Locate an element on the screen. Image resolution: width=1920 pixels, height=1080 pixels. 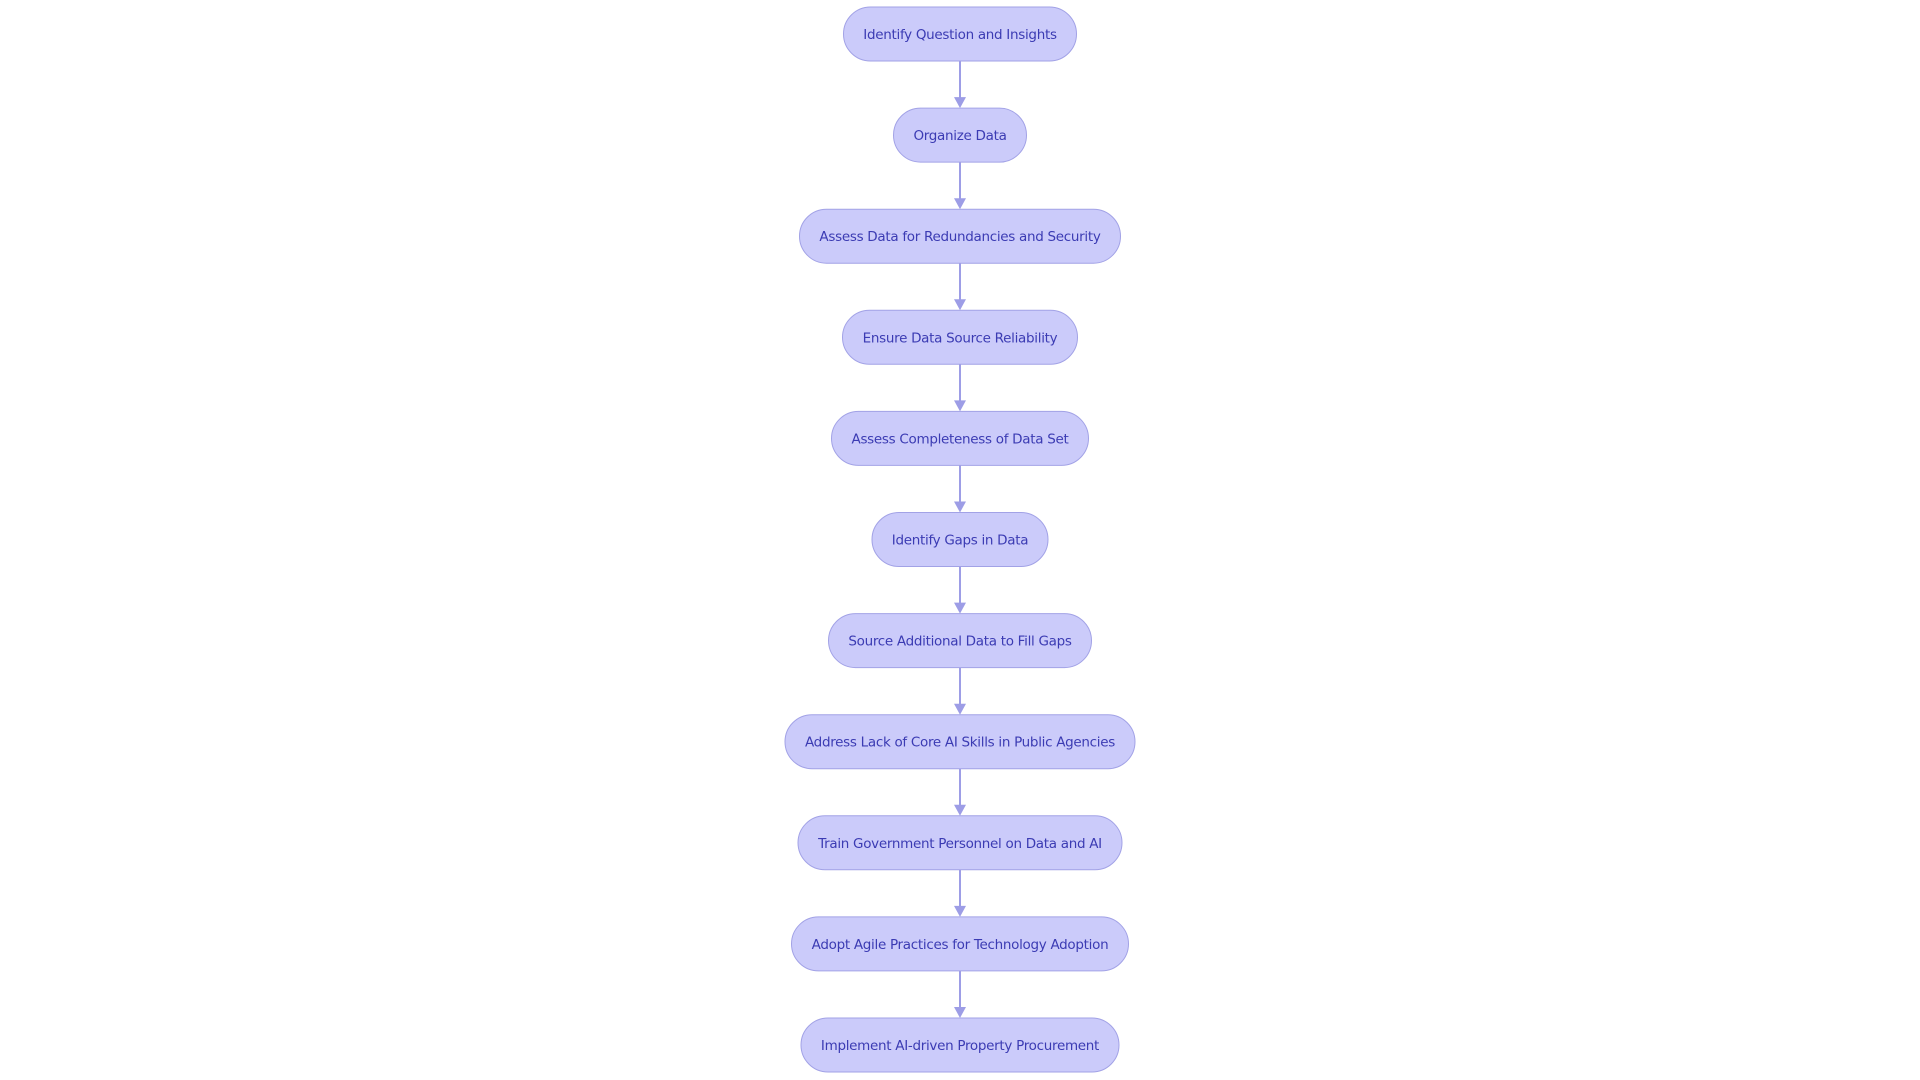
edge-n5-n6 is located at coordinates (960, 489).